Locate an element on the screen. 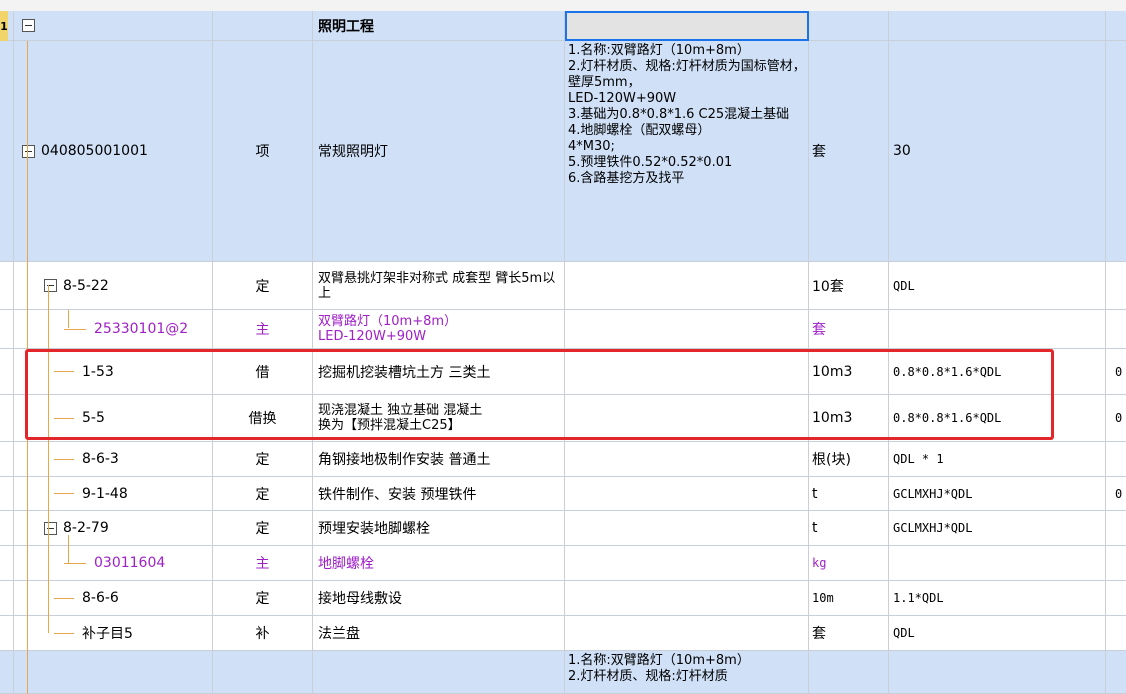 The image size is (1126, 694). table-row: 03011604 主 地脚螺栓 kg is located at coordinates (563, 563).